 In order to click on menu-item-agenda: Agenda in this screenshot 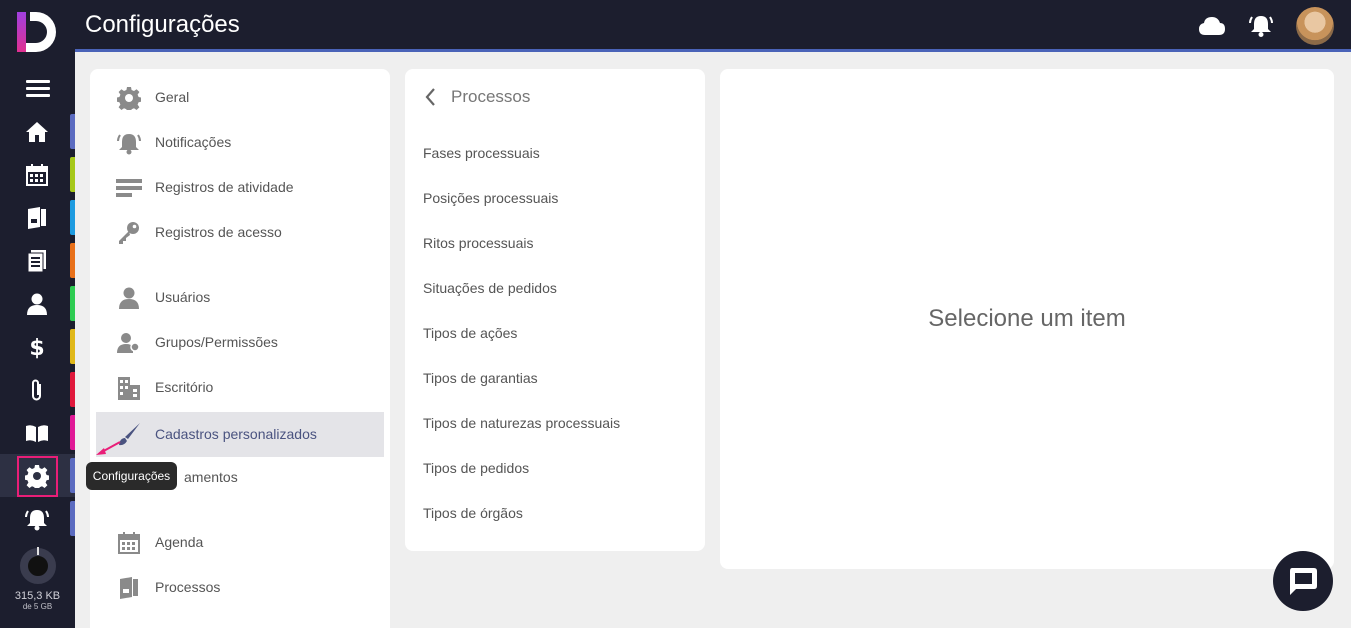, I will do `click(240, 542)`.